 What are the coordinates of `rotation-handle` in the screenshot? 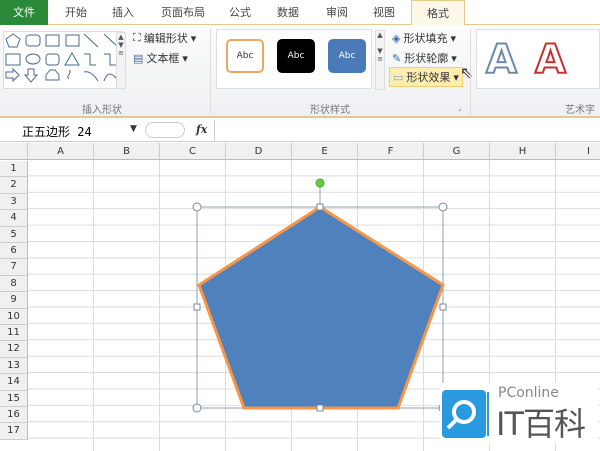 It's located at (320, 183).